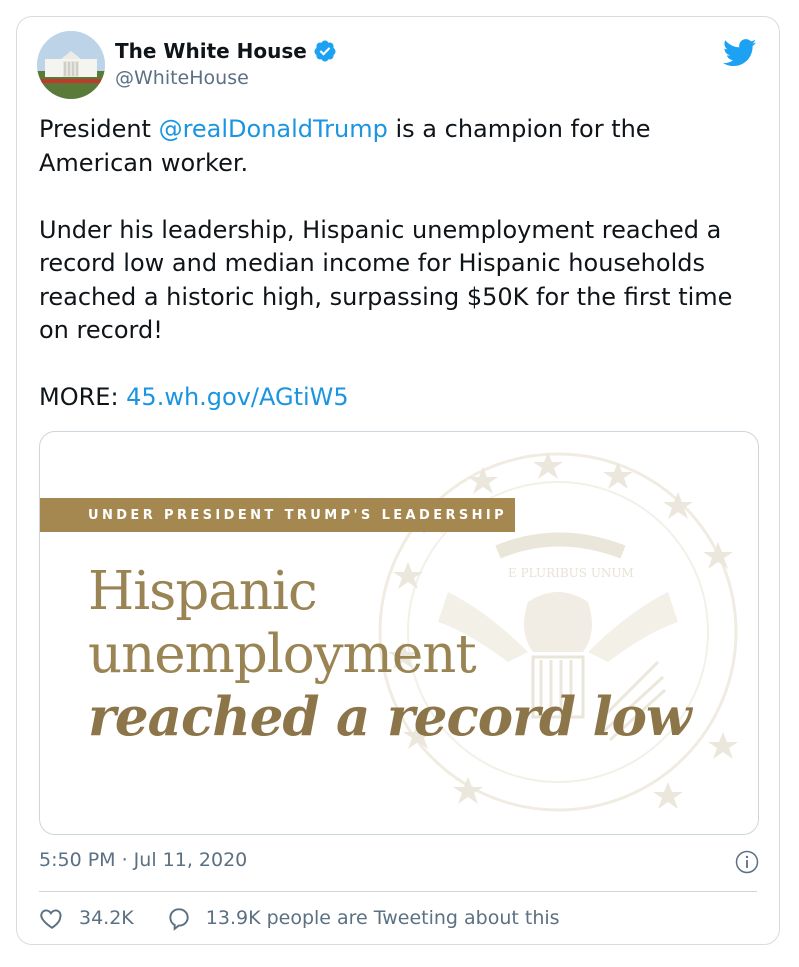 The height and width of the screenshot is (967, 799). What do you see at coordinates (325, 51) in the screenshot?
I see `verified-badge-icon` at bounding box center [325, 51].